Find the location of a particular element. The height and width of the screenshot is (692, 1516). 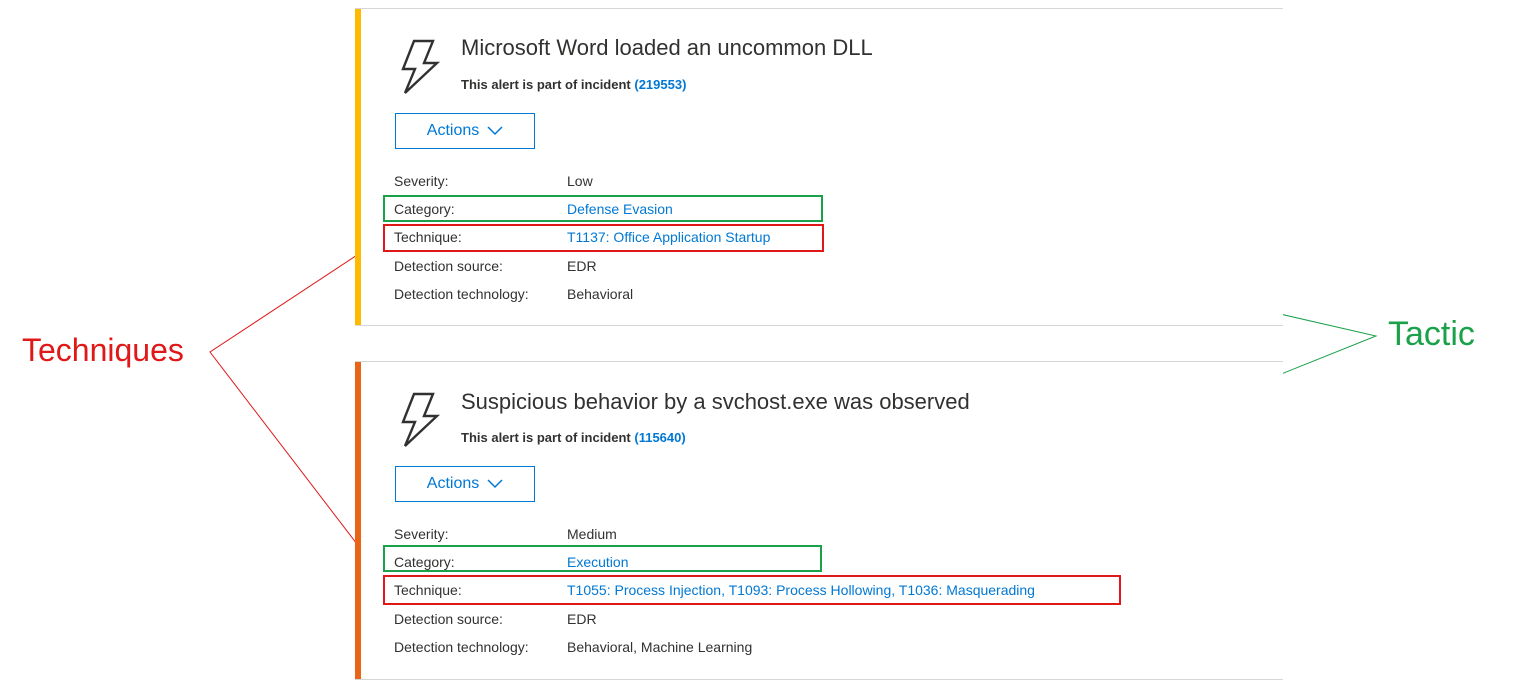

alert-title: Microsoft Word loaded an uncommon DLL is located at coordinates (667, 48).